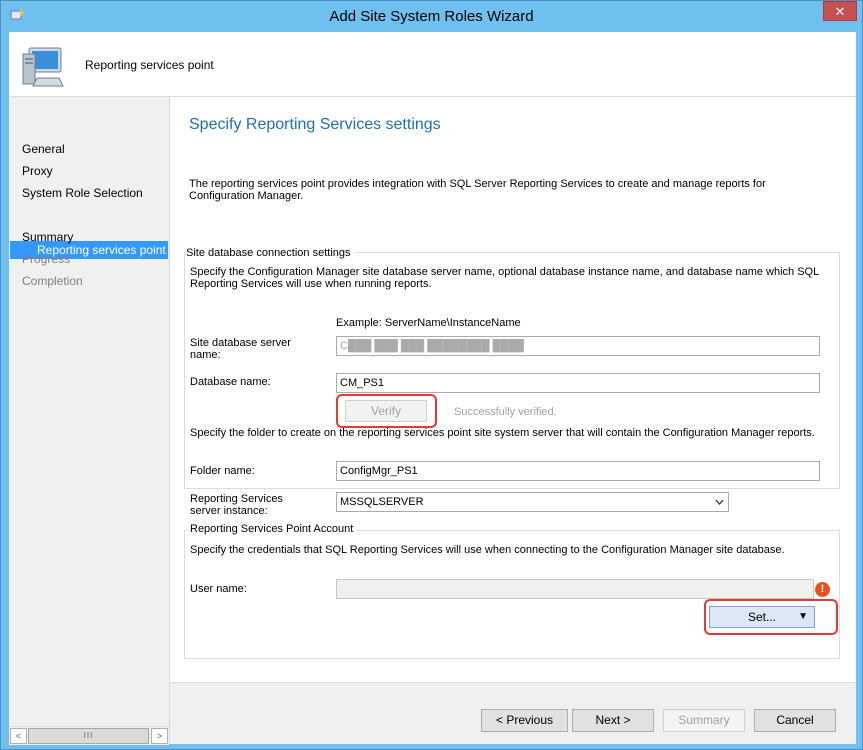 The height and width of the screenshot is (750, 863). Describe the element at coordinates (432, 64) in the screenshot. I see `wizard-header: Reporting services point` at that location.